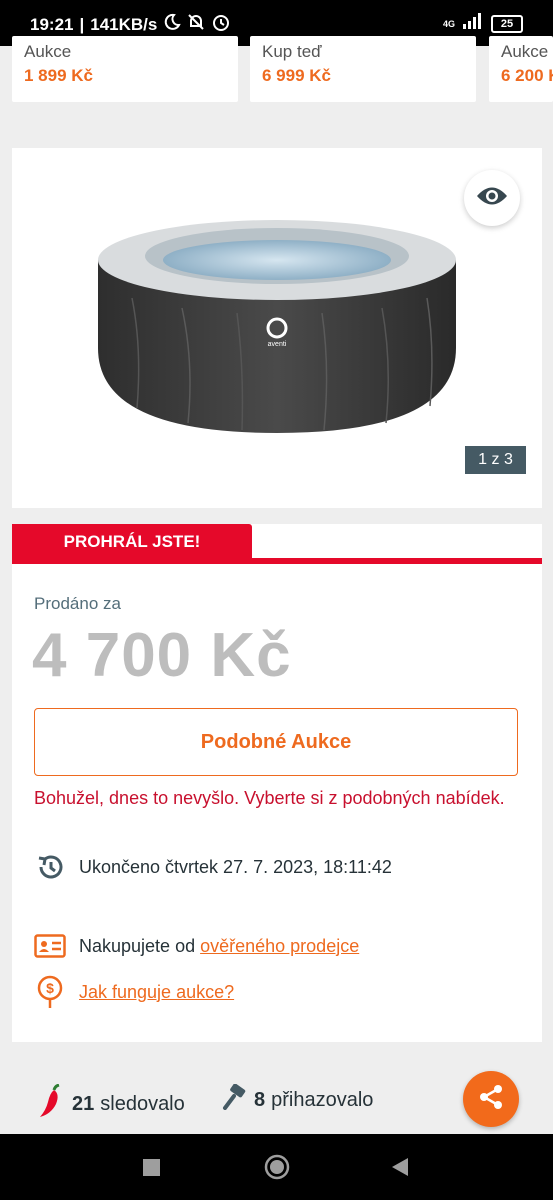  Describe the element at coordinates (473, 23) in the screenshot. I see `signal-icon` at that location.